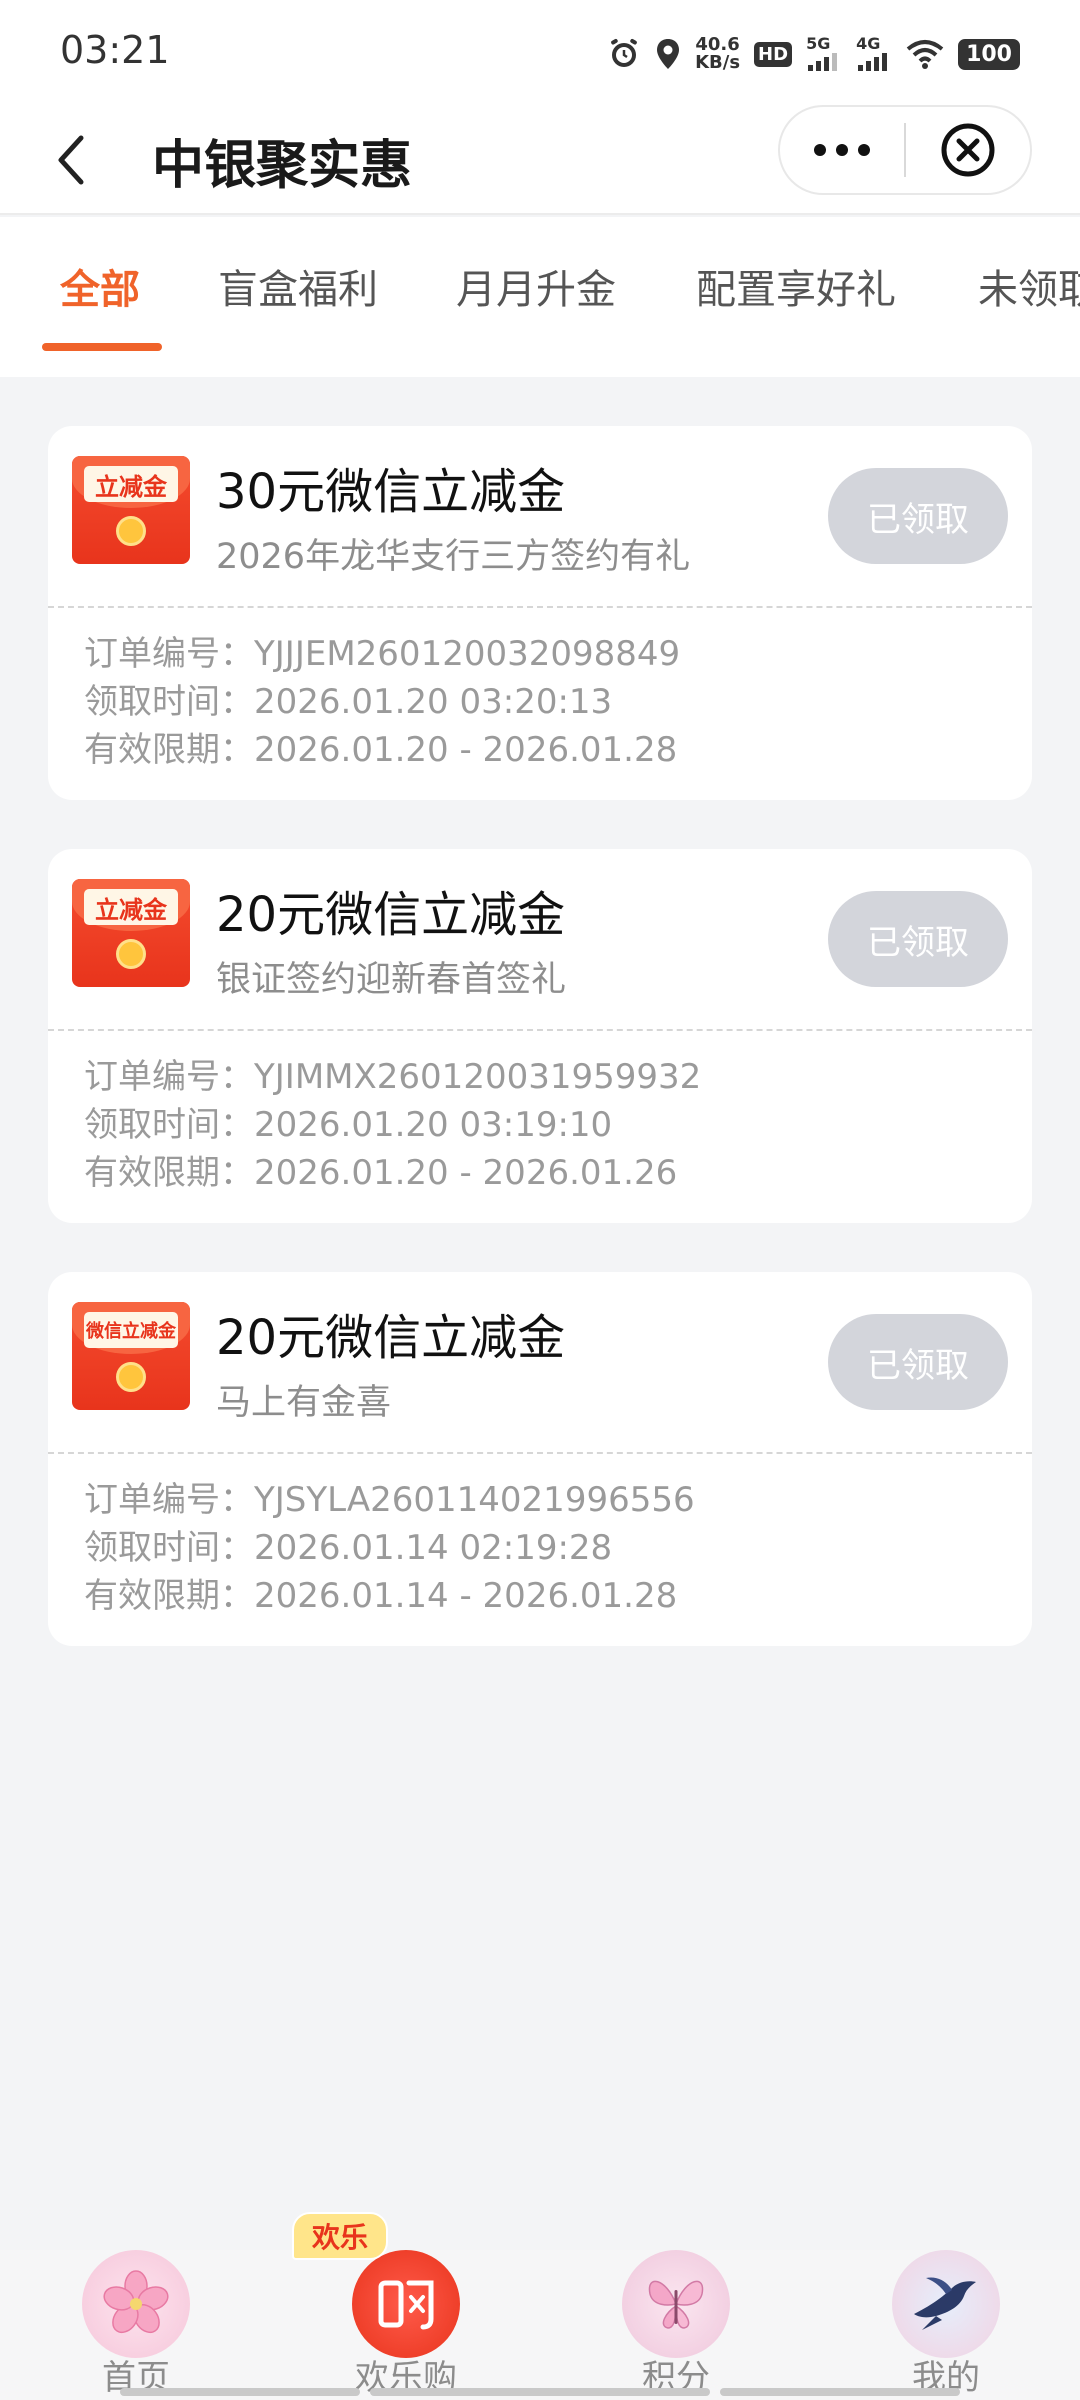 This screenshot has width=1080, height=2400. I want to click on sim1-label: 5G, so click(818, 43).